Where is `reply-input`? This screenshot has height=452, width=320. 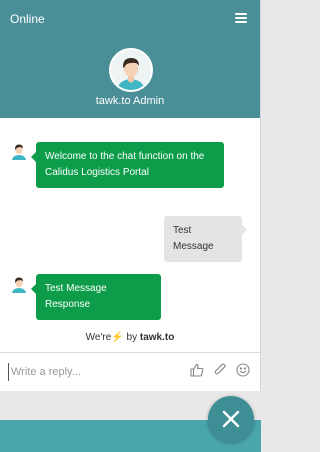 reply-input is located at coordinates (94, 372).